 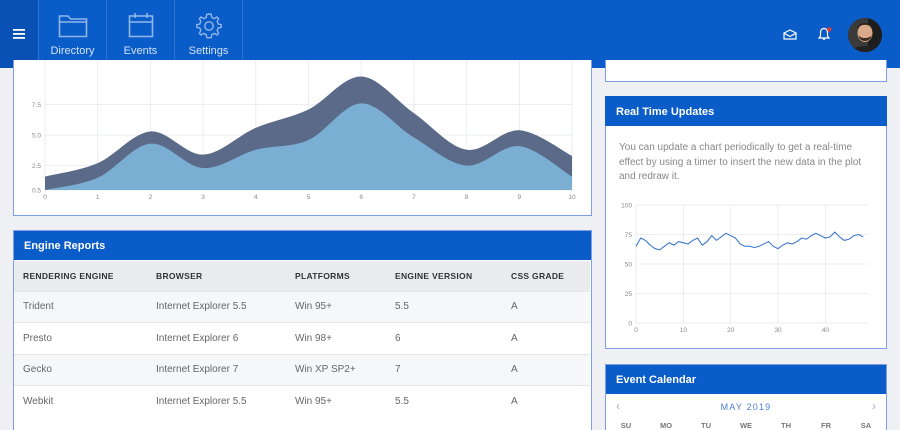 What do you see at coordinates (467, 197) in the screenshot?
I see `x-tick-label: 8` at bounding box center [467, 197].